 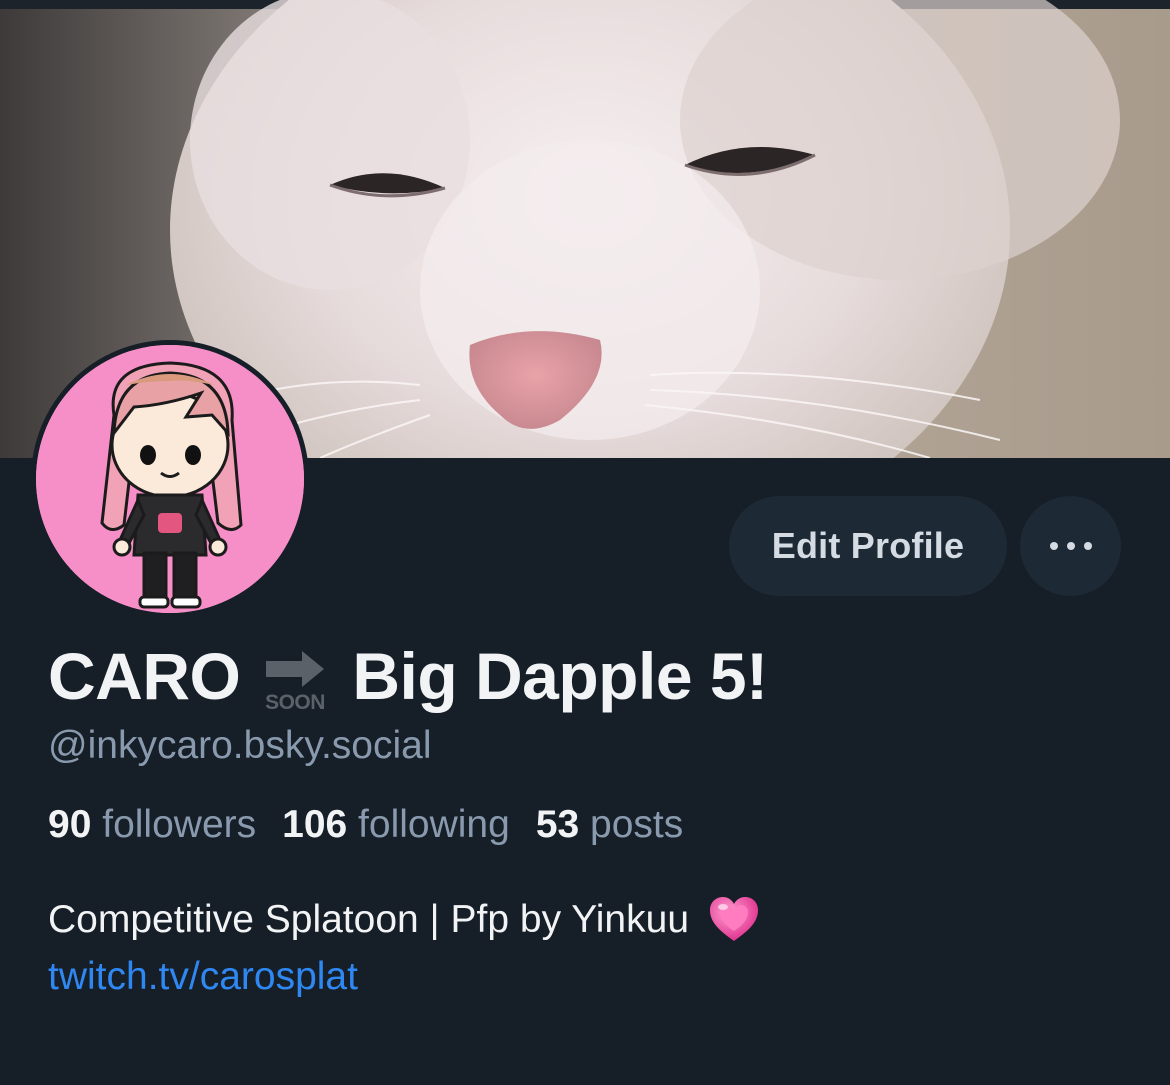 I want to click on posts-label: posts, so click(x=637, y=824).